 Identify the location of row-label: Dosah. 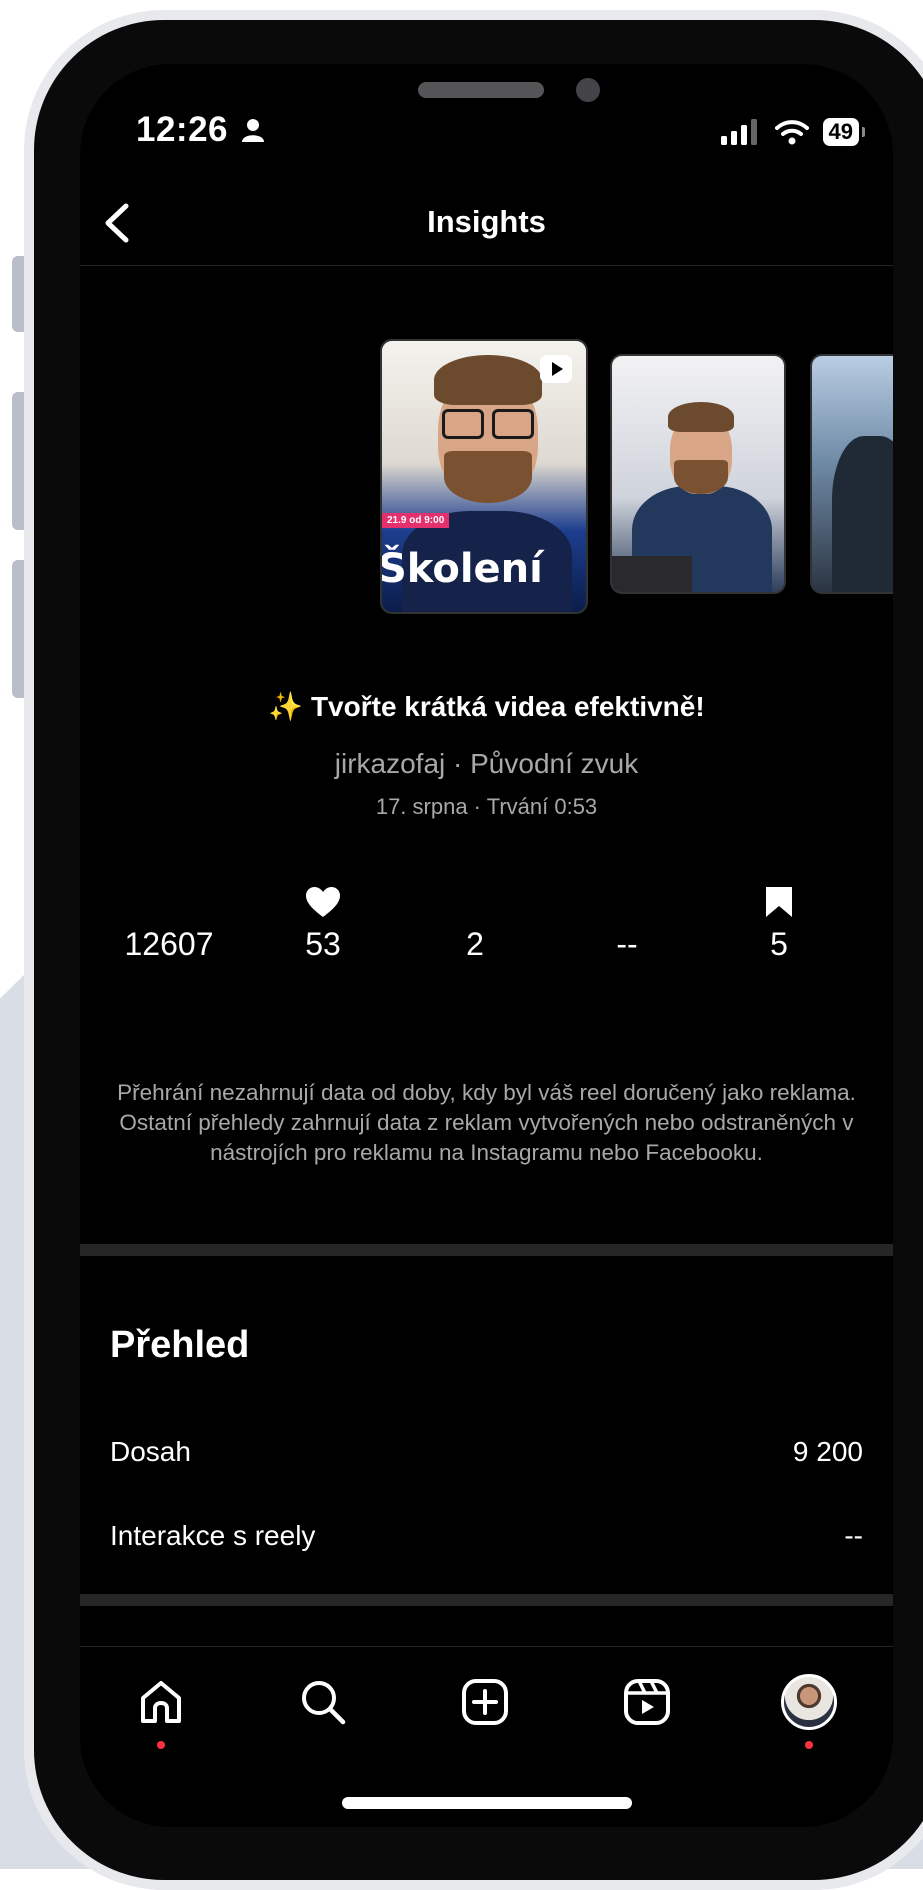
(150, 1451).